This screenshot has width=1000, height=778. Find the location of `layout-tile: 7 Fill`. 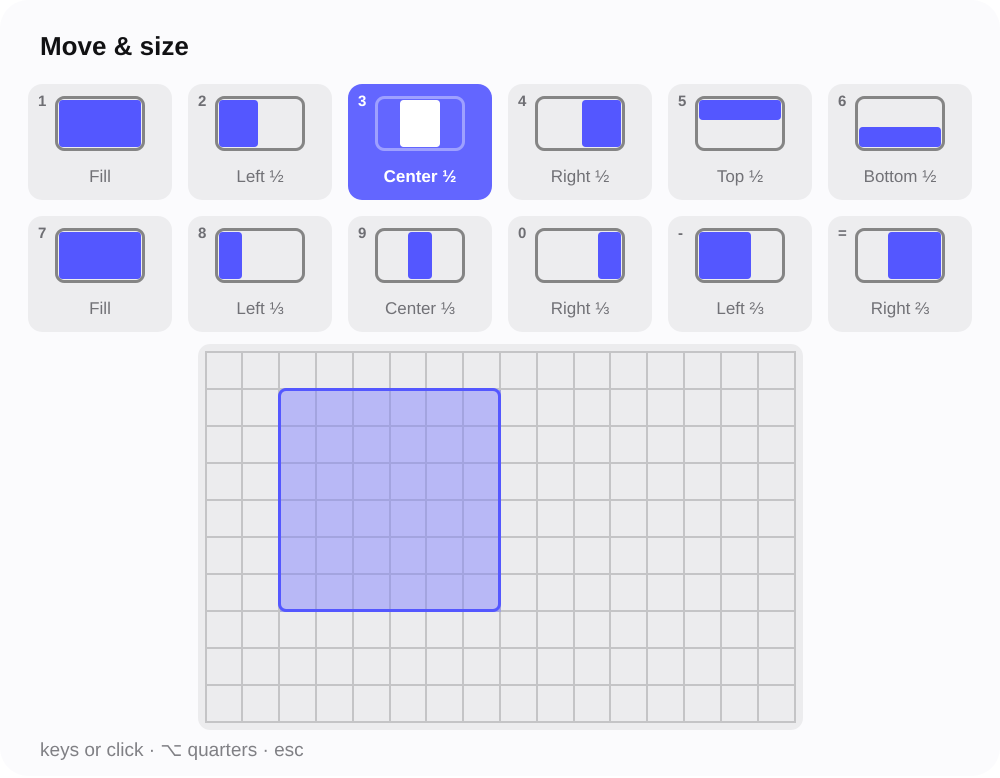

layout-tile: 7 Fill is located at coordinates (100, 274).